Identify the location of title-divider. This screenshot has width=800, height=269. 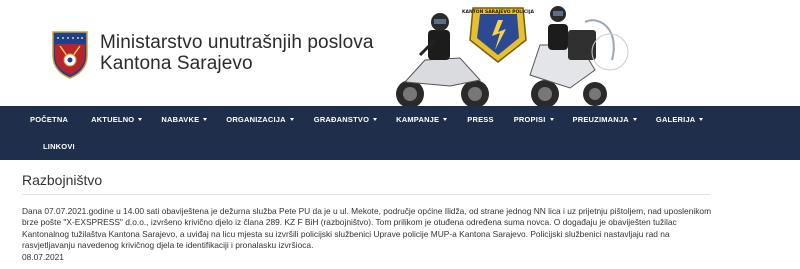
(366, 194).